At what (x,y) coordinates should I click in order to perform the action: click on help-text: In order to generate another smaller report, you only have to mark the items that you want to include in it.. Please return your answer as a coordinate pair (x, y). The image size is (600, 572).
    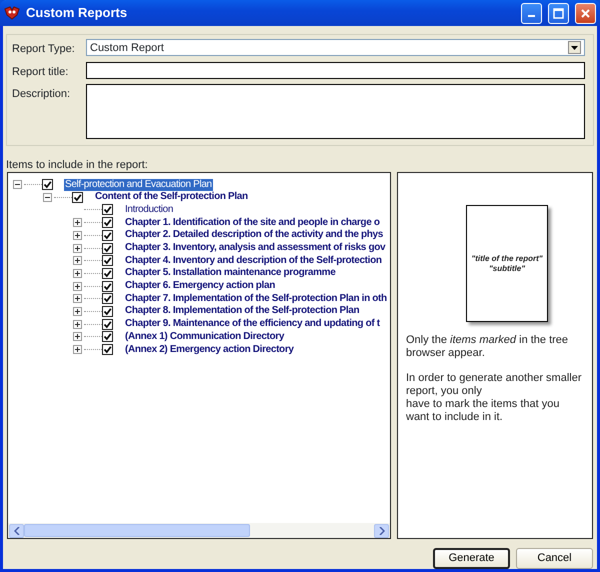
    Looking at the image, I should click on (494, 398).